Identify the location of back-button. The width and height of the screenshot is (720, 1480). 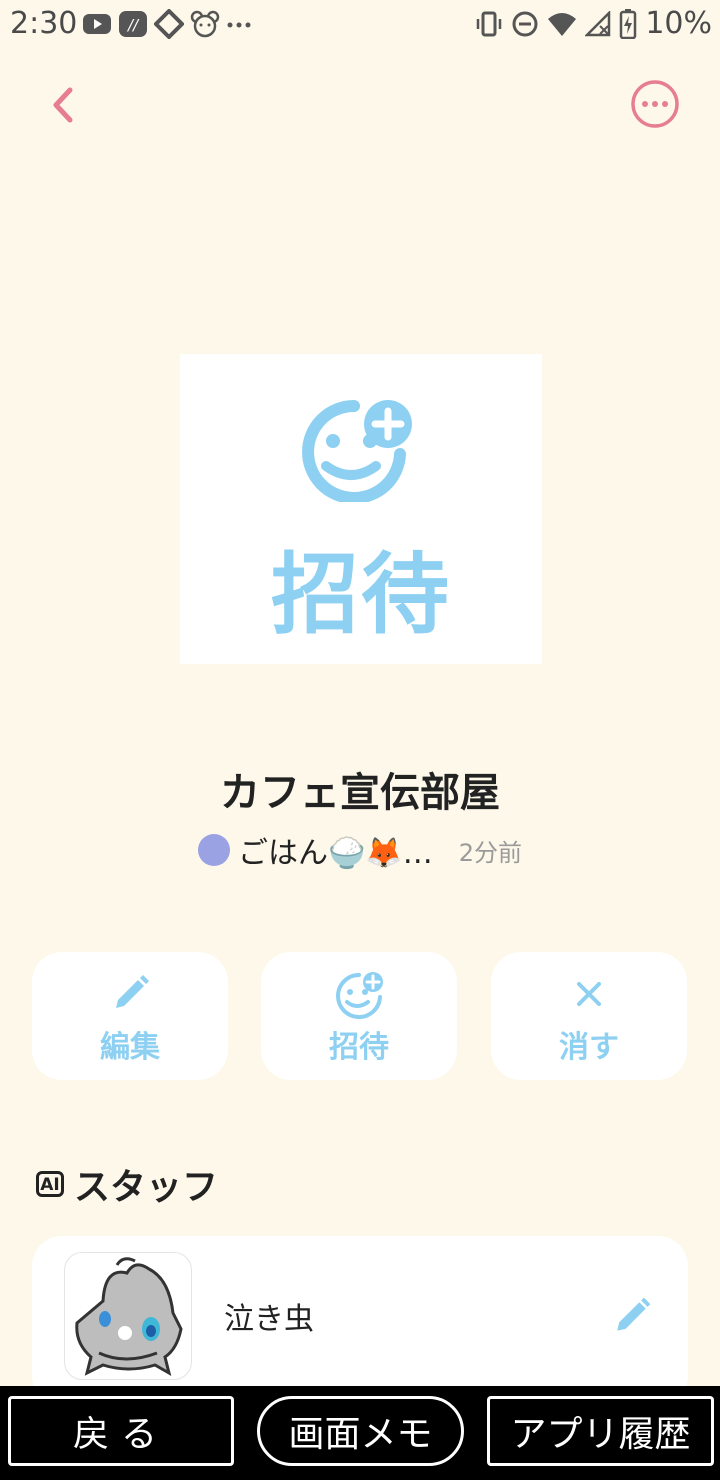
(65, 105).